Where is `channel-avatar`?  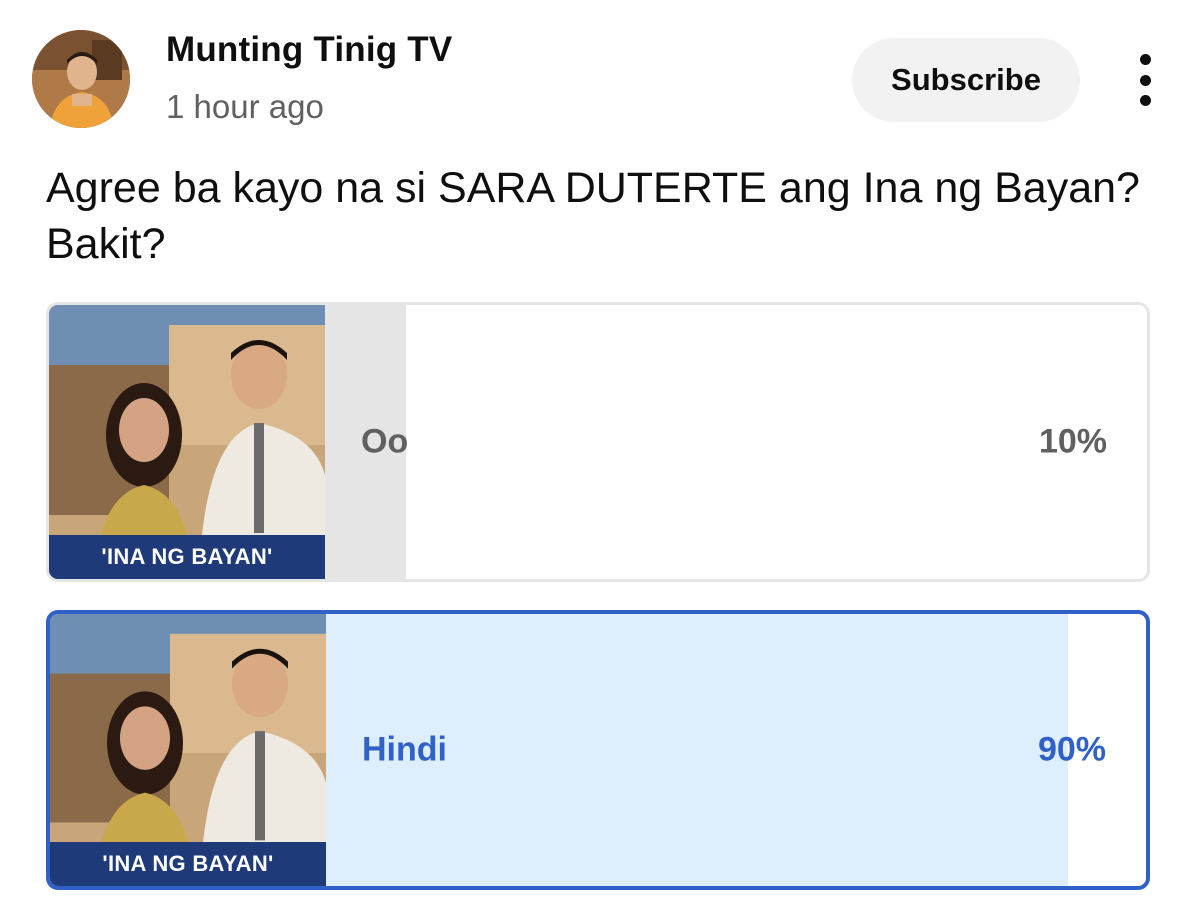 channel-avatar is located at coordinates (81, 79).